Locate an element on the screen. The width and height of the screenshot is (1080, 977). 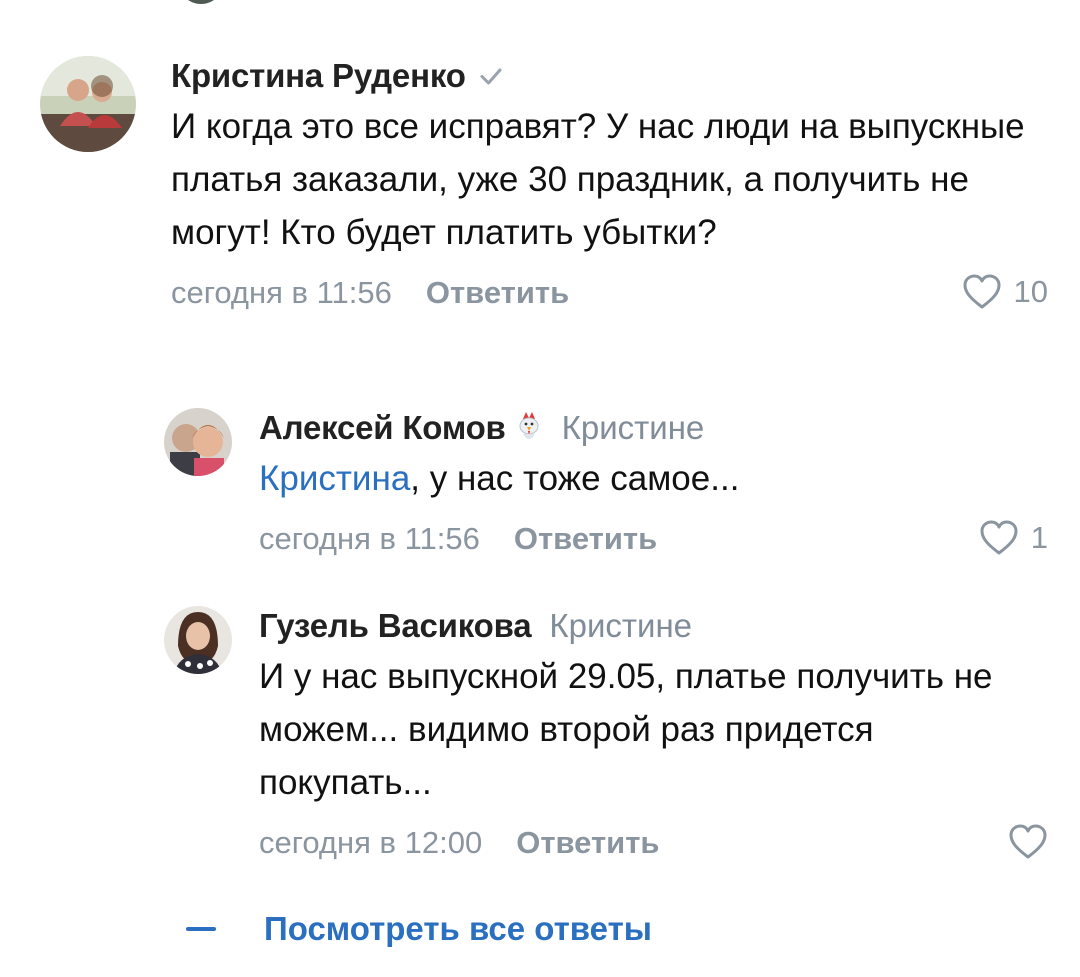
comment-meta: сегодня в 11:56 Ответить 1 is located at coordinates (654, 539).